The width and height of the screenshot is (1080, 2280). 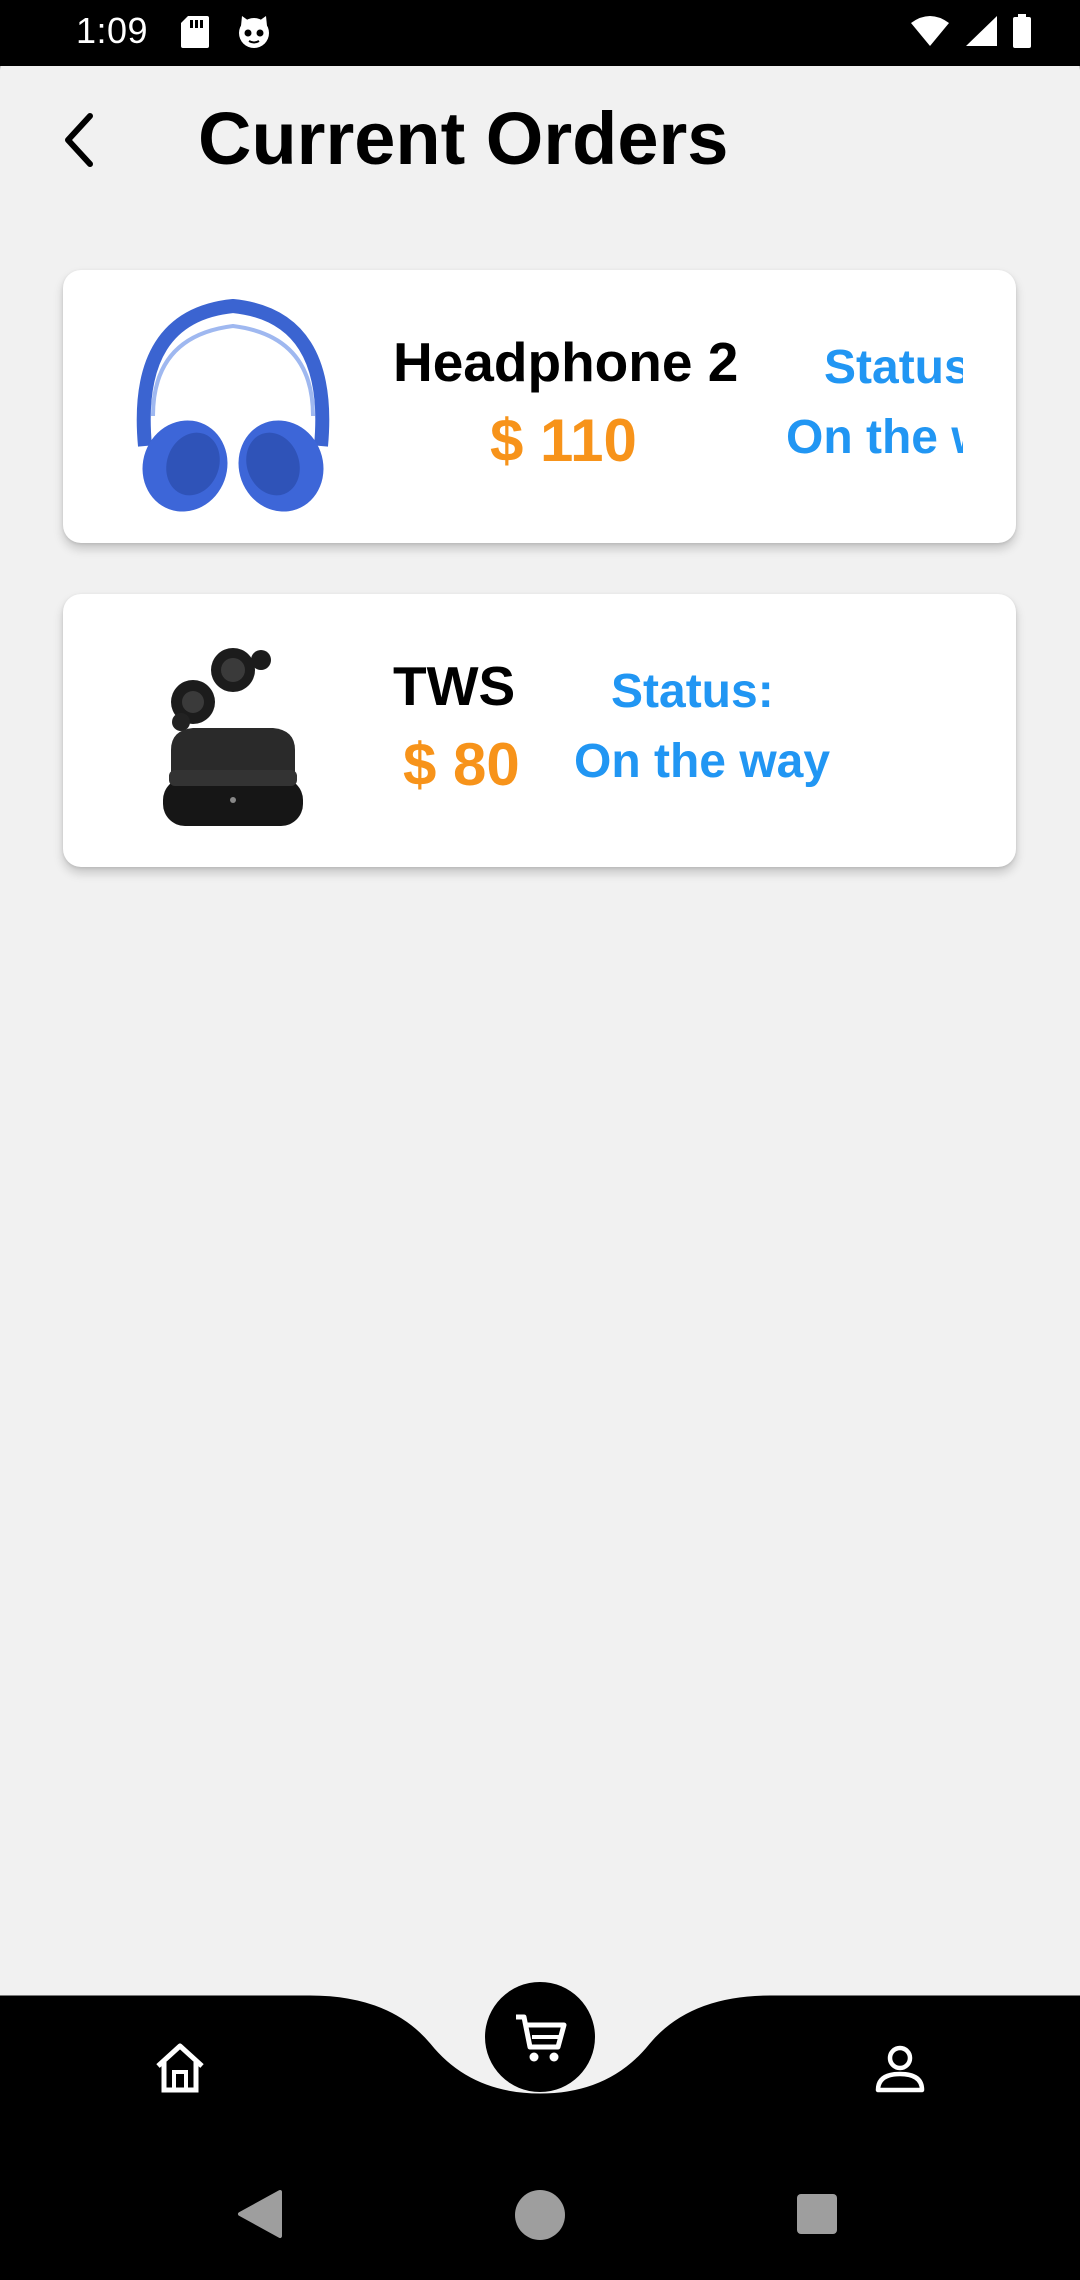 I want to click on header: Current Orders, so click(x=540, y=146).